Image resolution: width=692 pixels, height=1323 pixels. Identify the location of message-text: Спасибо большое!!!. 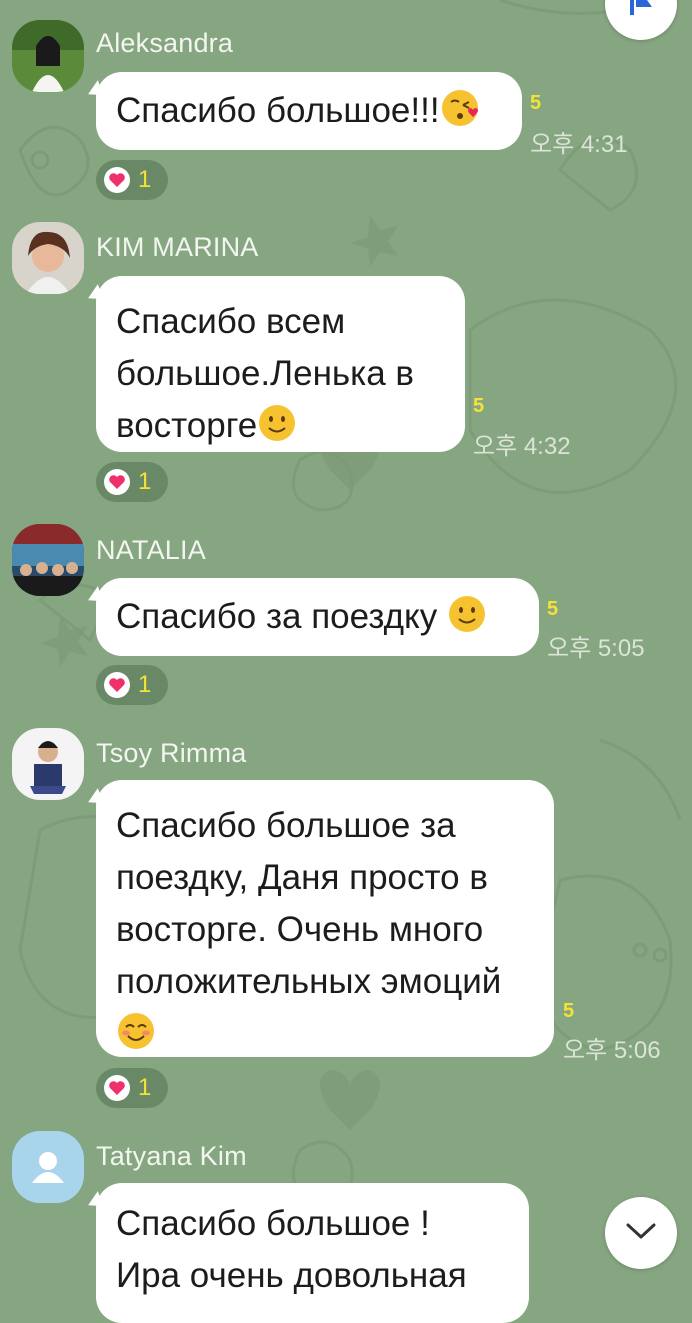
(278, 110).